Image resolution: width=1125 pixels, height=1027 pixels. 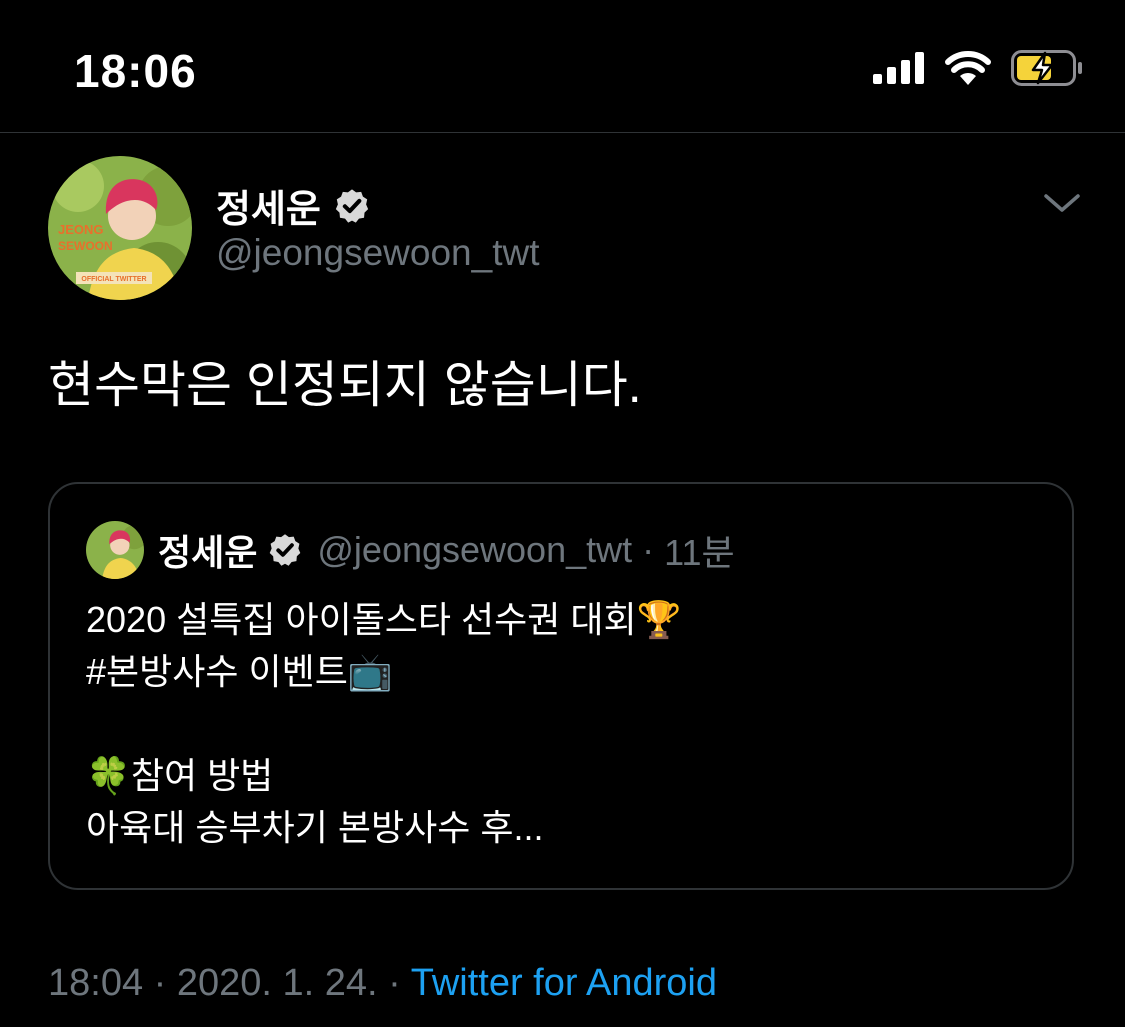 What do you see at coordinates (1046, 68) in the screenshot?
I see `battery-charging-icon` at bounding box center [1046, 68].